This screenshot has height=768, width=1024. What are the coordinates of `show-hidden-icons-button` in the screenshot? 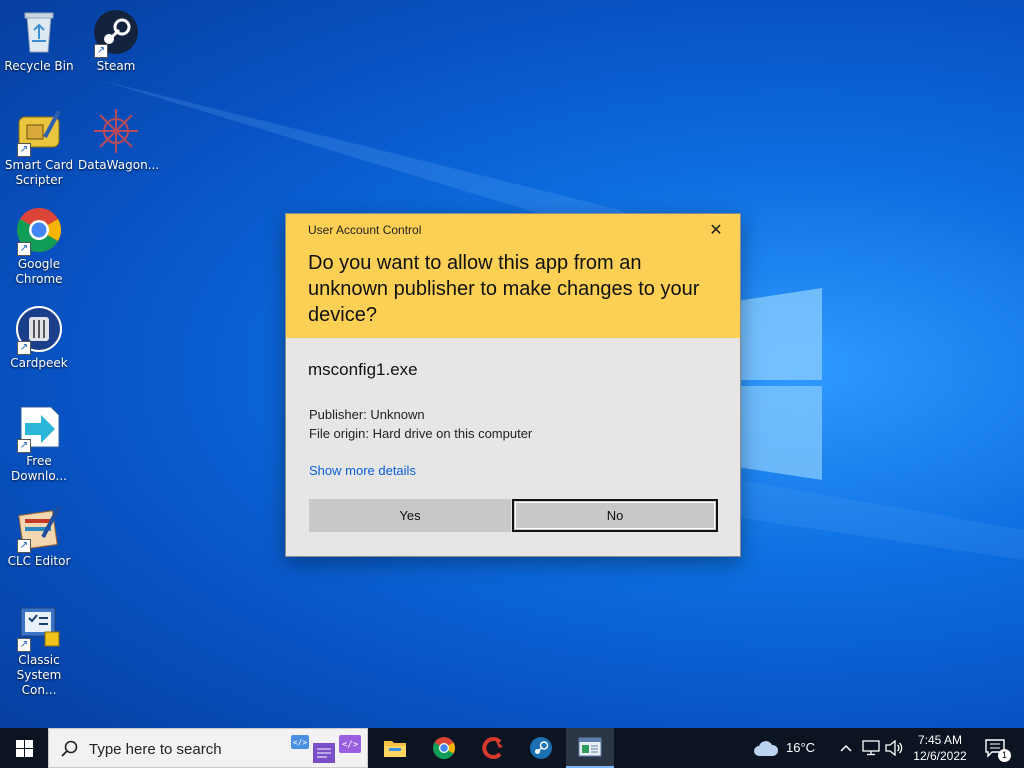 It's located at (846, 748).